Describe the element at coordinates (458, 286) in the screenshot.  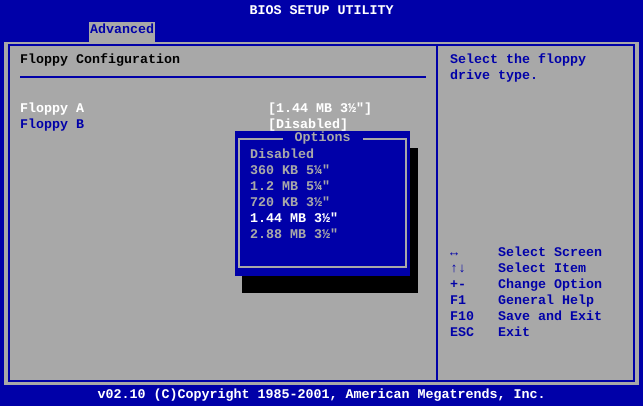
I see `key-label: +-` at that location.